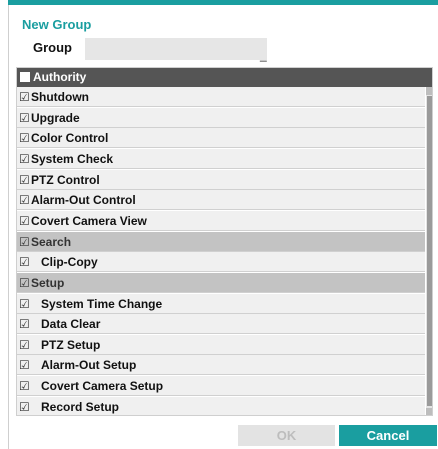 This screenshot has width=438, height=449. Describe the element at coordinates (70, 138) in the screenshot. I see `authority-item-label: Color Control` at that location.